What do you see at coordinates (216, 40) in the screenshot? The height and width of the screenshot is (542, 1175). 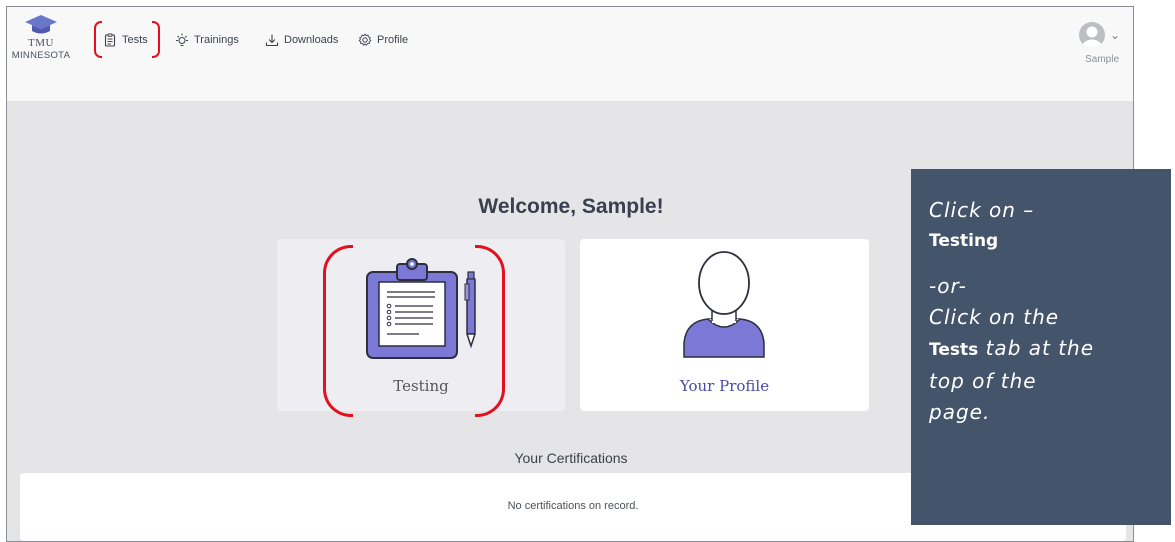 I see `nav-trainings-label: Trainings` at bounding box center [216, 40].